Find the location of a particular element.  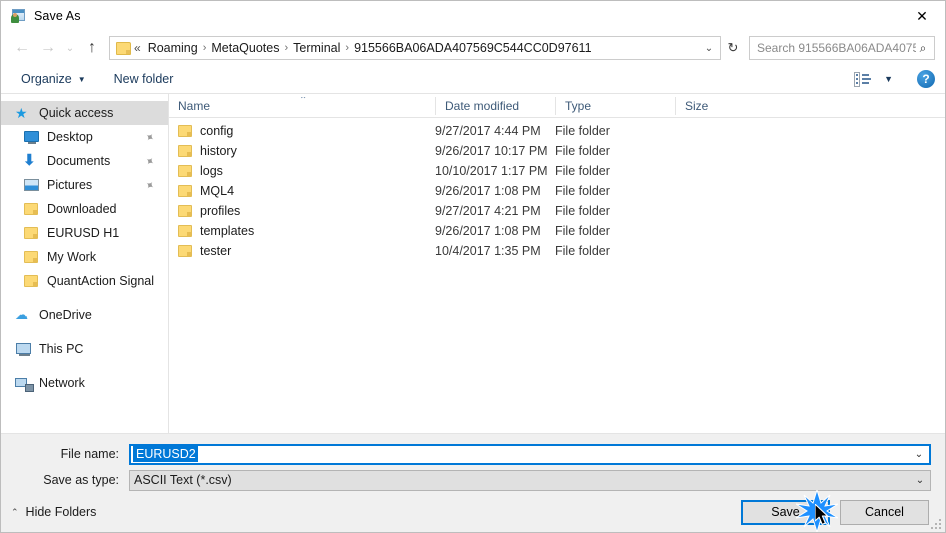

table-row: MQL4 9/26/2017 1:08 PM File folder is located at coordinates (557, 191).